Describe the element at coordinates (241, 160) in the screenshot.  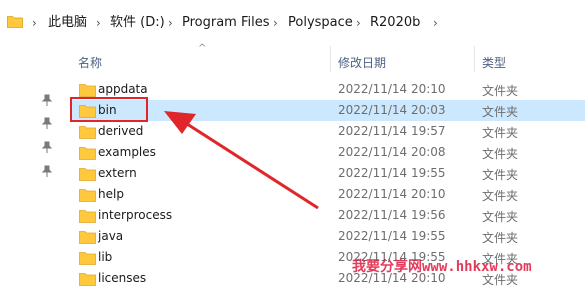
I see `annotation-arrow-icon` at that location.